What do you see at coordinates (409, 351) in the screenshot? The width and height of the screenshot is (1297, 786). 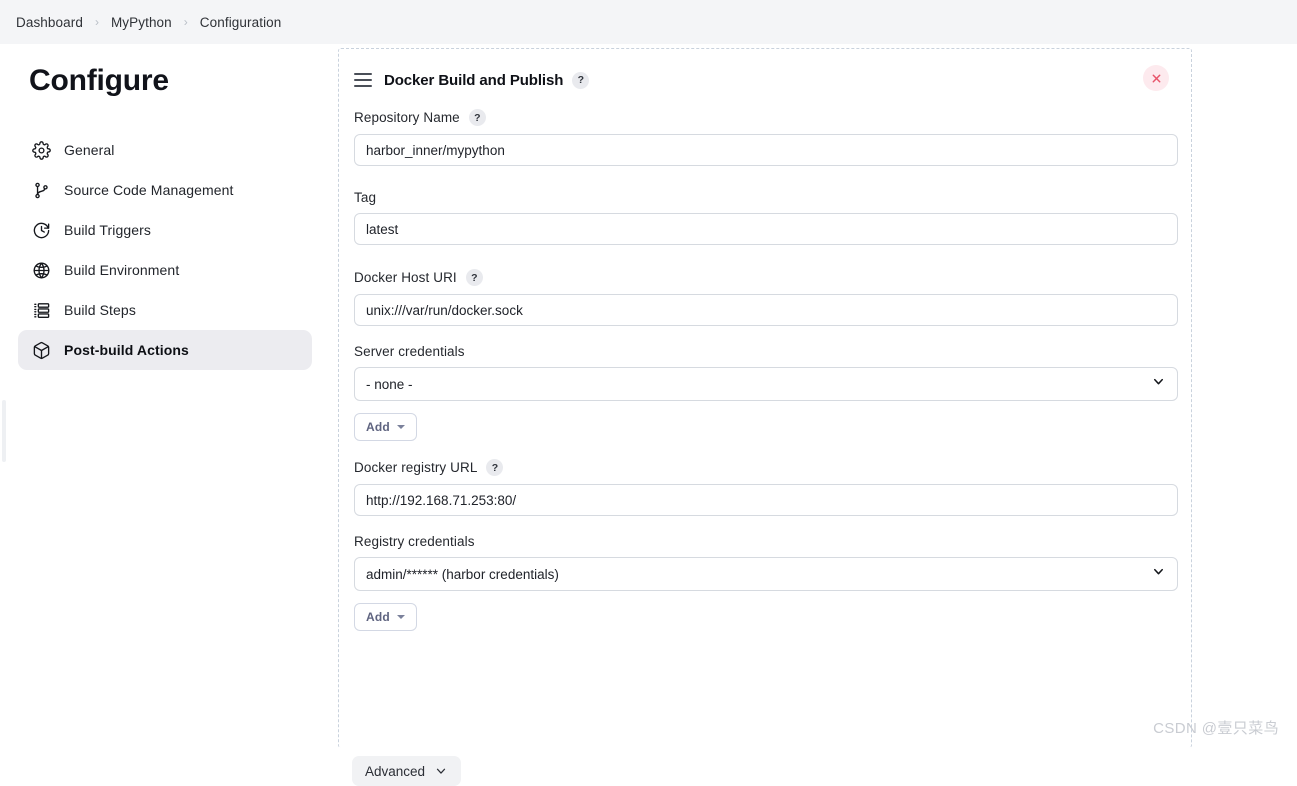 I see `server-credentials-label: Server credentials` at bounding box center [409, 351].